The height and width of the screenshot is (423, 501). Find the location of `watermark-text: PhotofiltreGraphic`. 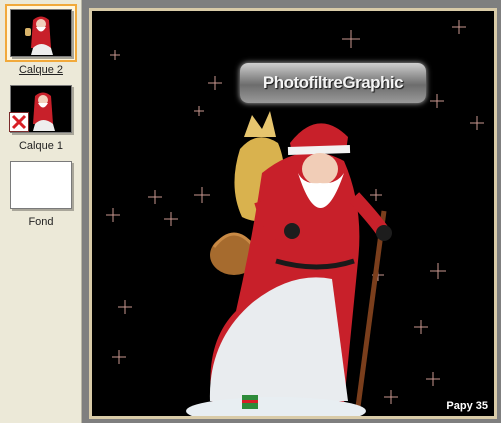

watermark-text: PhotofiltreGraphic is located at coordinates (333, 82).